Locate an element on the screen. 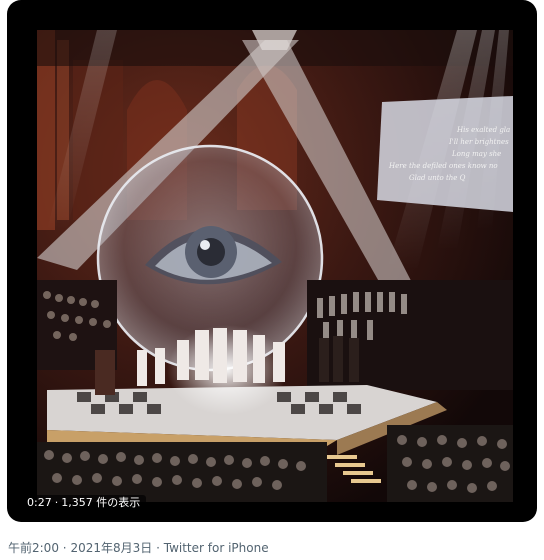 The height and width of the screenshot is (560, 544). screen-lyric: His exalted gla is located at coordinates (483, 130).